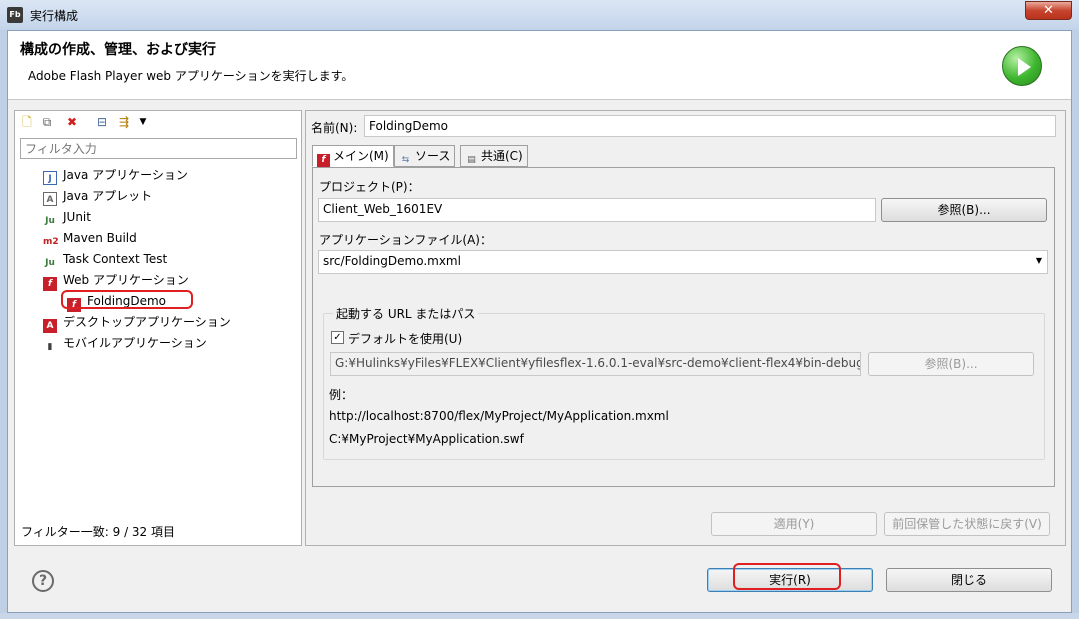  What do you see at coordinates (50, 263) in the screenshot?
I see `task-context-icon: Ju` at bounding box center [50, 263].